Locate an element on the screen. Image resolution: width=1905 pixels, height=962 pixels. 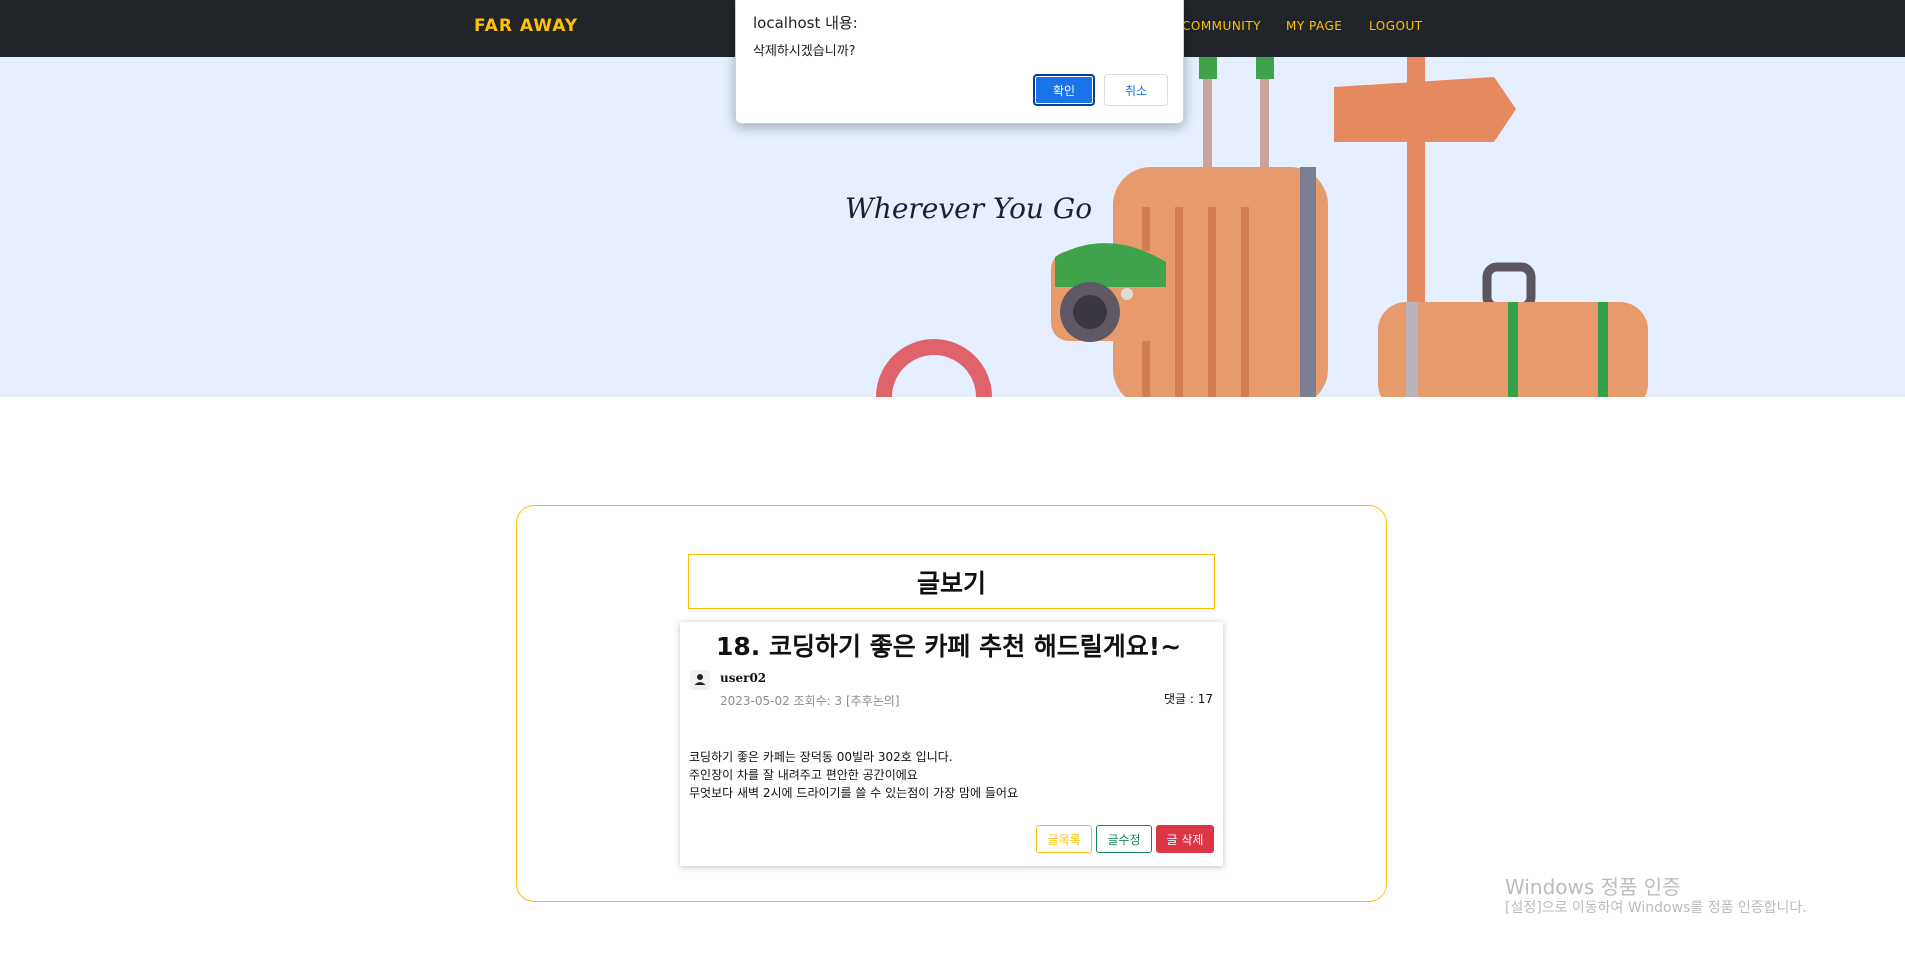
user-icon is located at coordinates (700, 680).